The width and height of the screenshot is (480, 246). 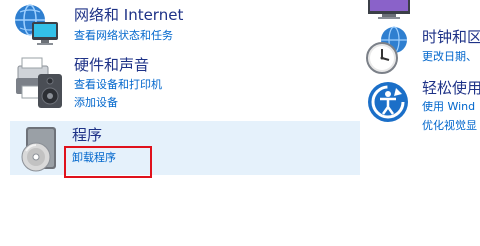 I want to click on category-clock-region: 时钟和区 更改日期、, so click(x=421, y=50).